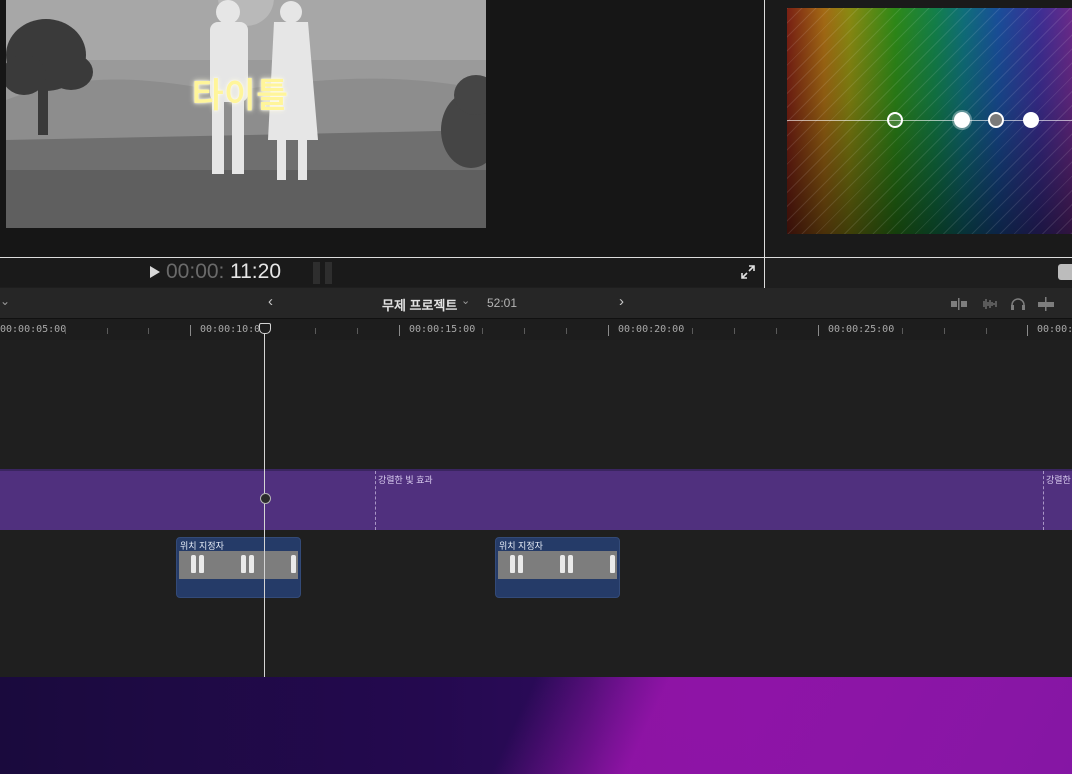 The height and width of the screenshot is (774, 1072). I want to click on audio-meter-right, so click(328, 273).